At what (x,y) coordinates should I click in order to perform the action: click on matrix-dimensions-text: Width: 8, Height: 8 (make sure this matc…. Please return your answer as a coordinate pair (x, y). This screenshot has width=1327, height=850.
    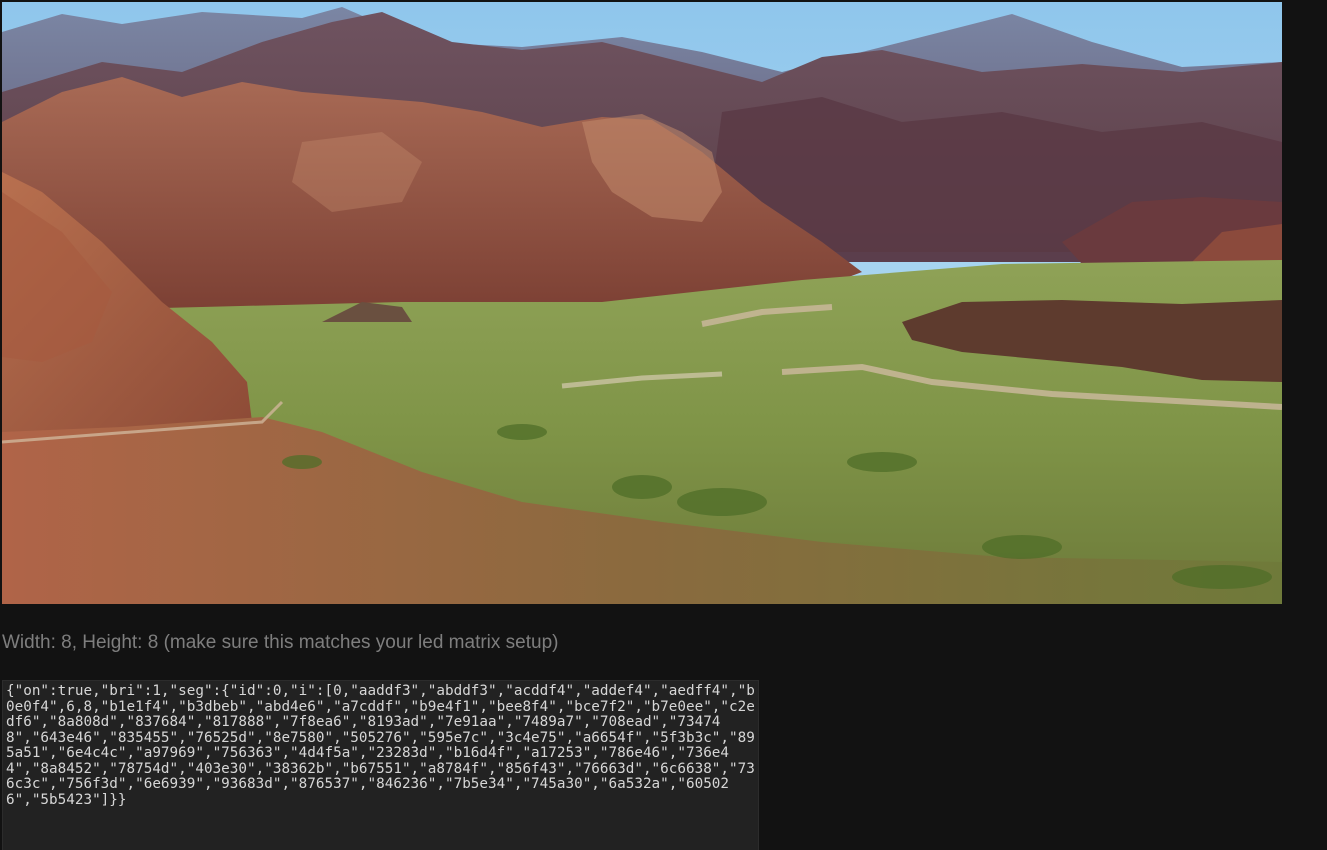
    Looking at the image, I should click on (280, 642).